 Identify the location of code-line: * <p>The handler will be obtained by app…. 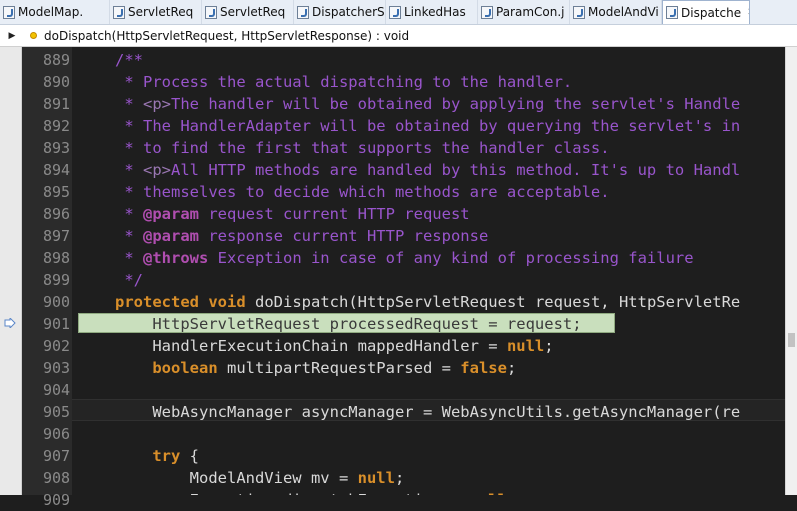
(427, 104).